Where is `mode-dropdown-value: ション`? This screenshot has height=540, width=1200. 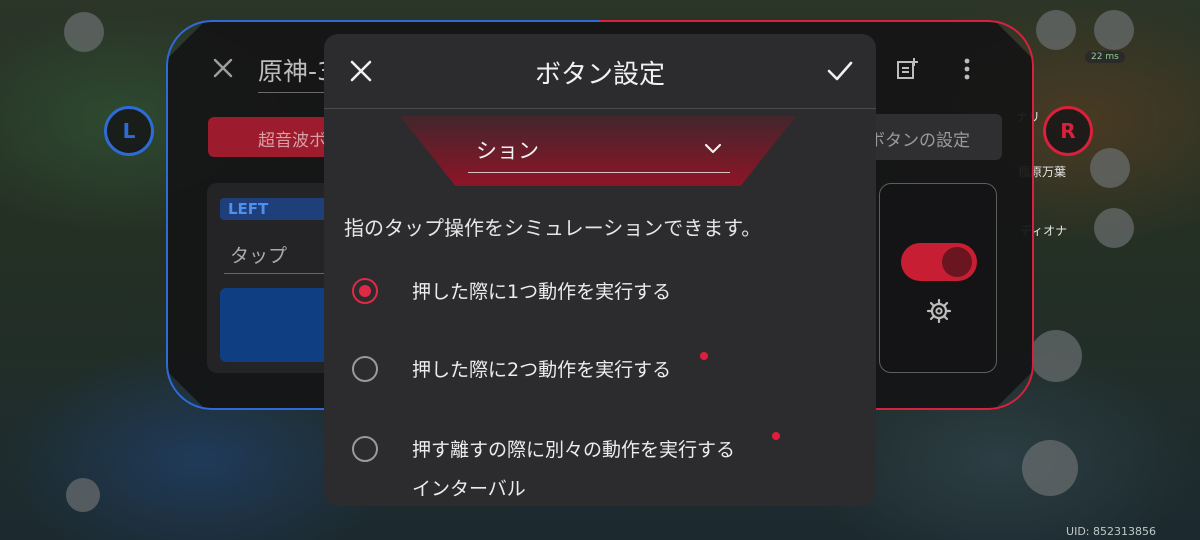
mode-dropdown-value: ション is located at coordinates (507, 151).